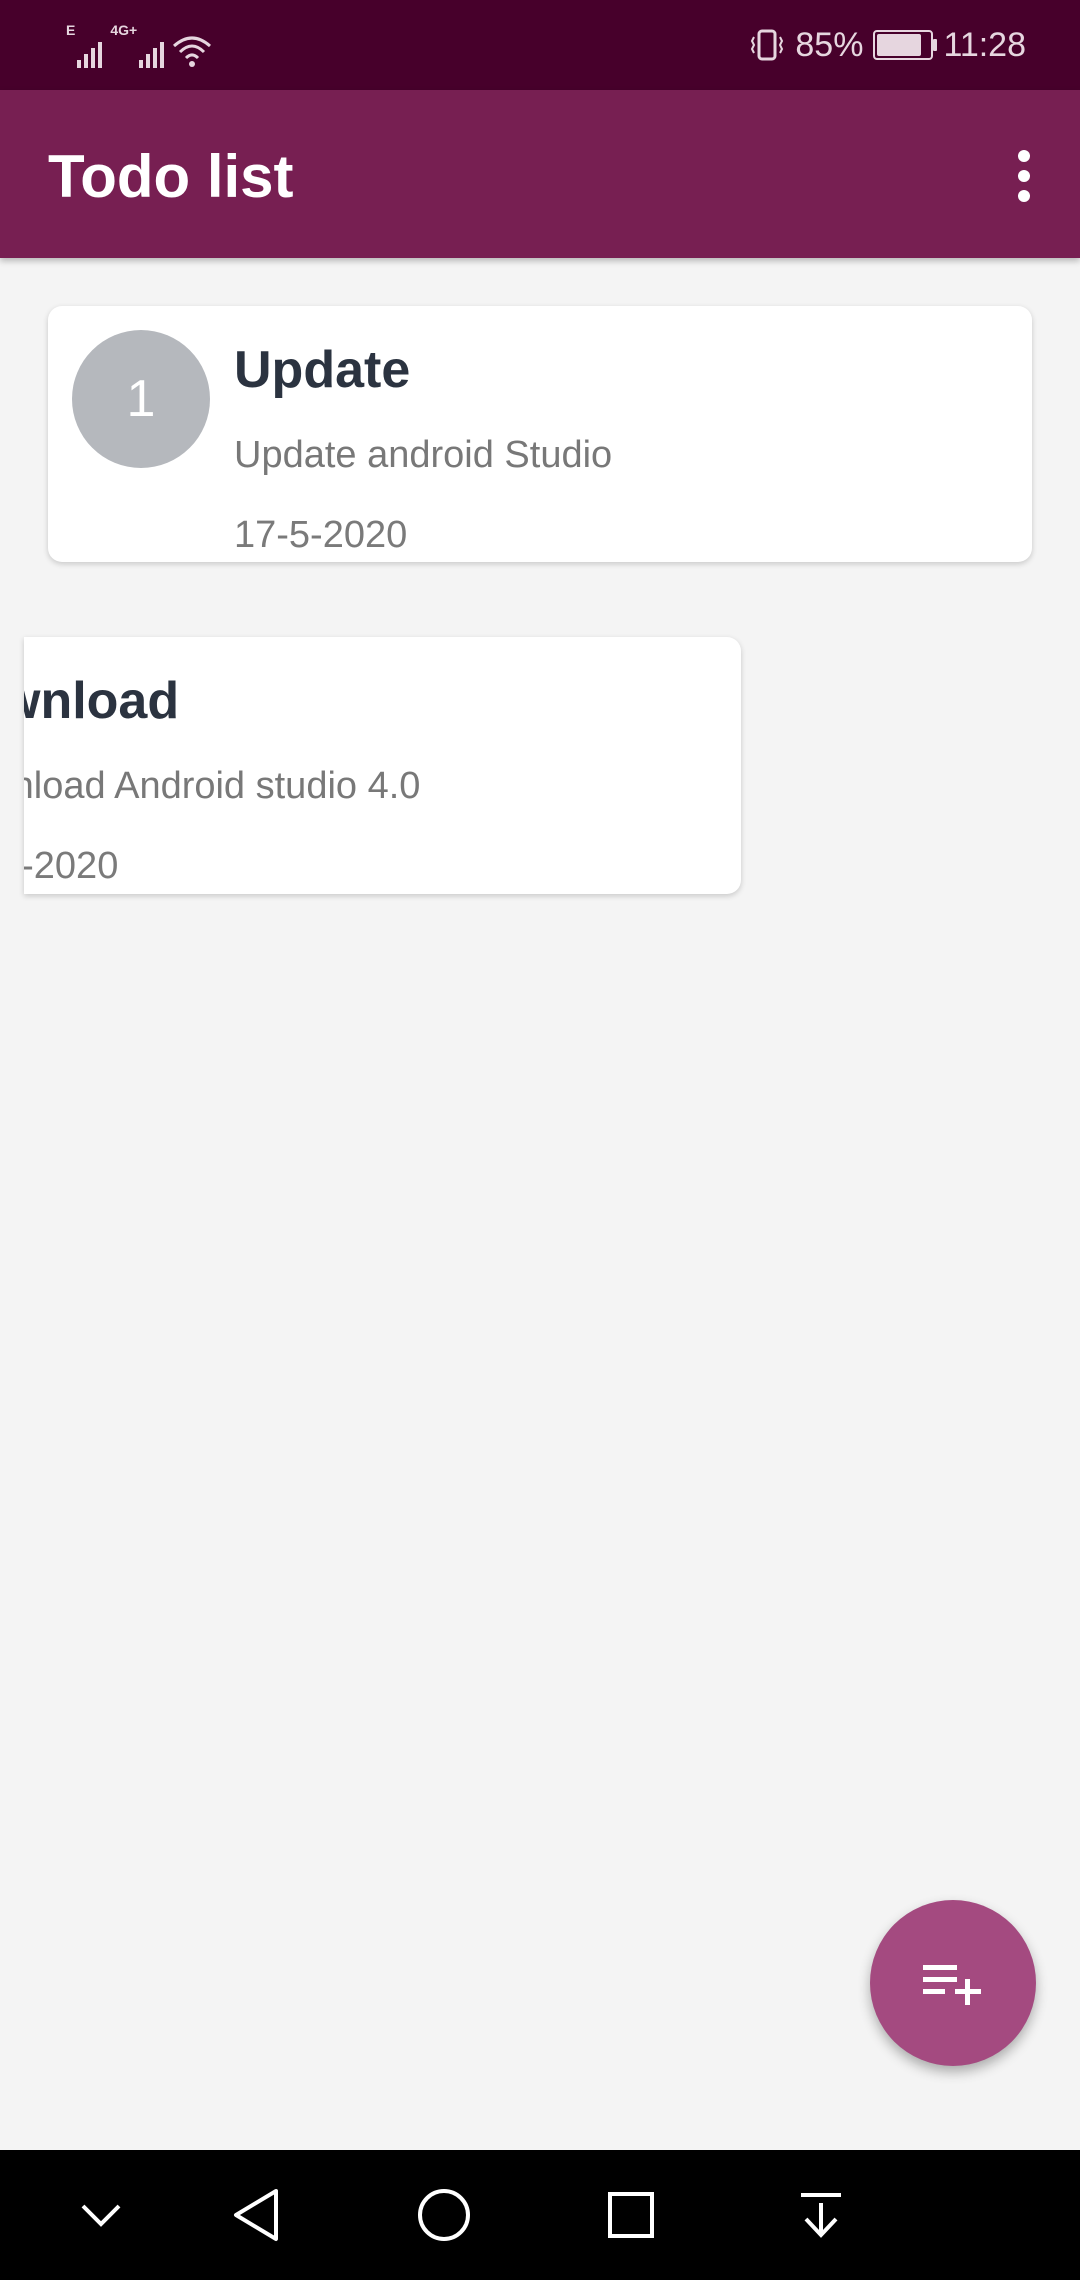 This screenshot has width=1080, height=2280. I want to click on home-button, so click(444, 2215).